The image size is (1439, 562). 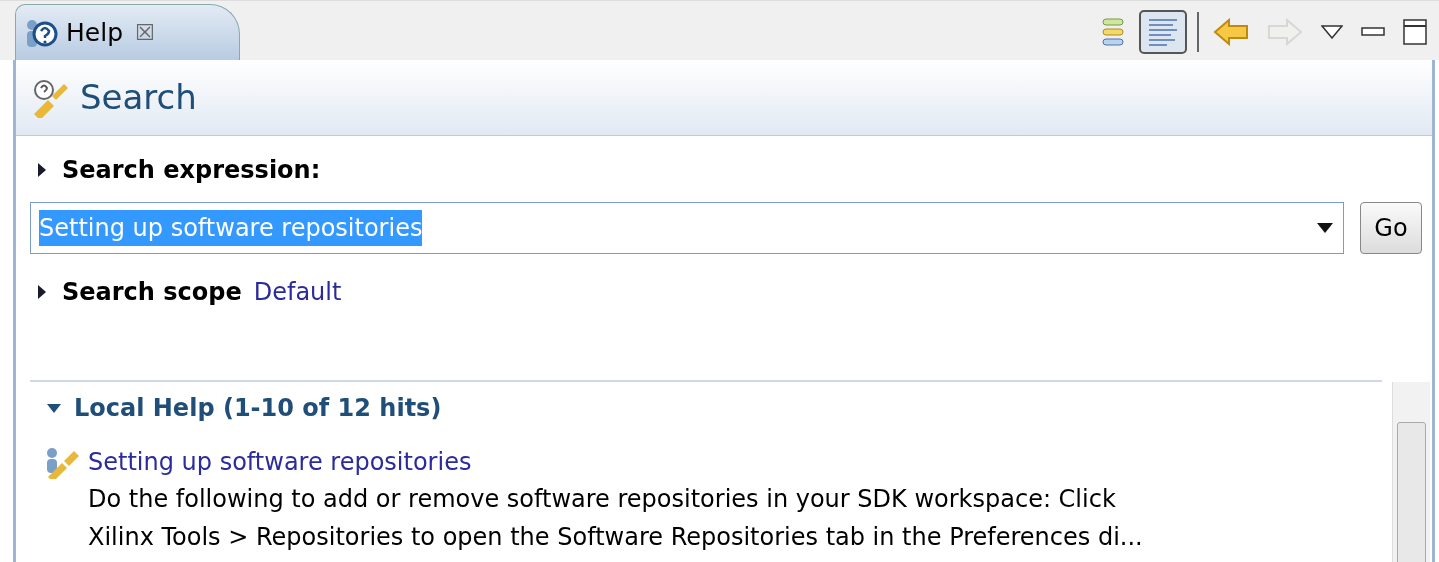 What do you see at coordinates (1163, 32) in the screenshot?
I see `descriptions-icon` at bounding box center [1163, 32].